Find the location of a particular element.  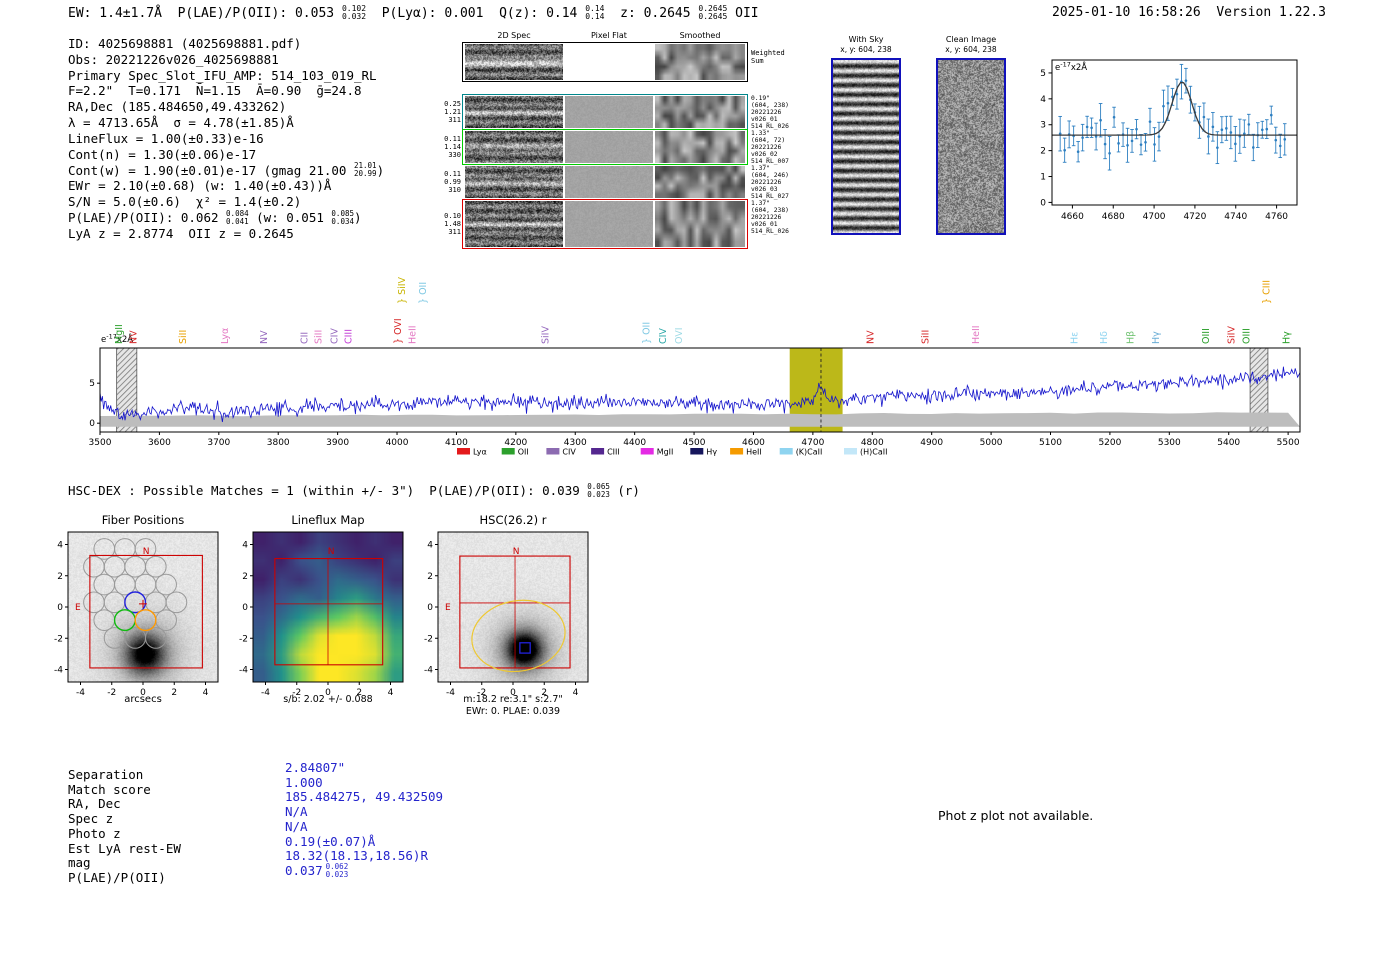

hsc-r-title: HSC(26.2) r is located at coordinates (513, 520).